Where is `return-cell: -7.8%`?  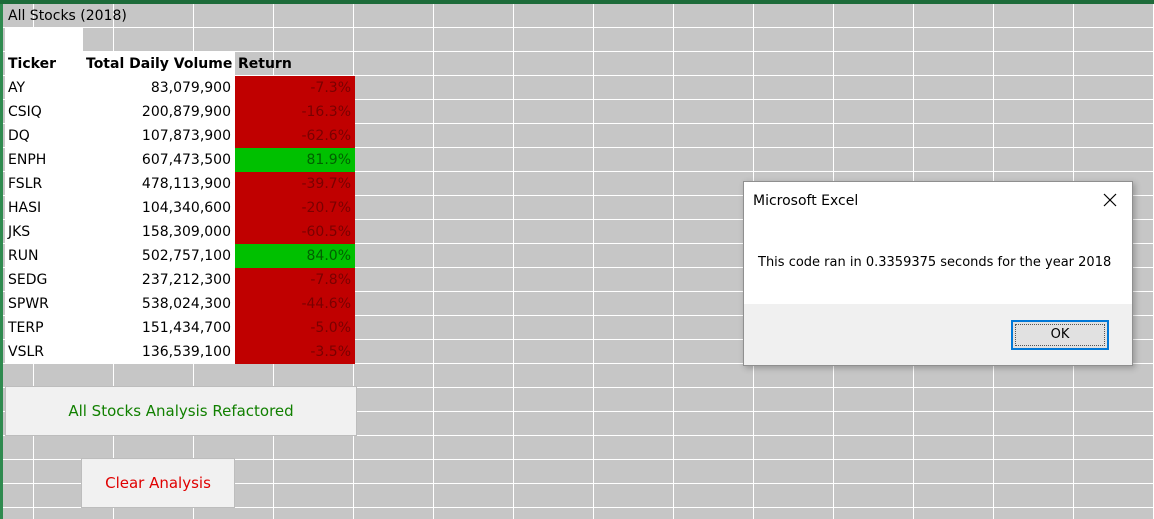
return-cell: -7.8% is located at coordinates (295, 280).